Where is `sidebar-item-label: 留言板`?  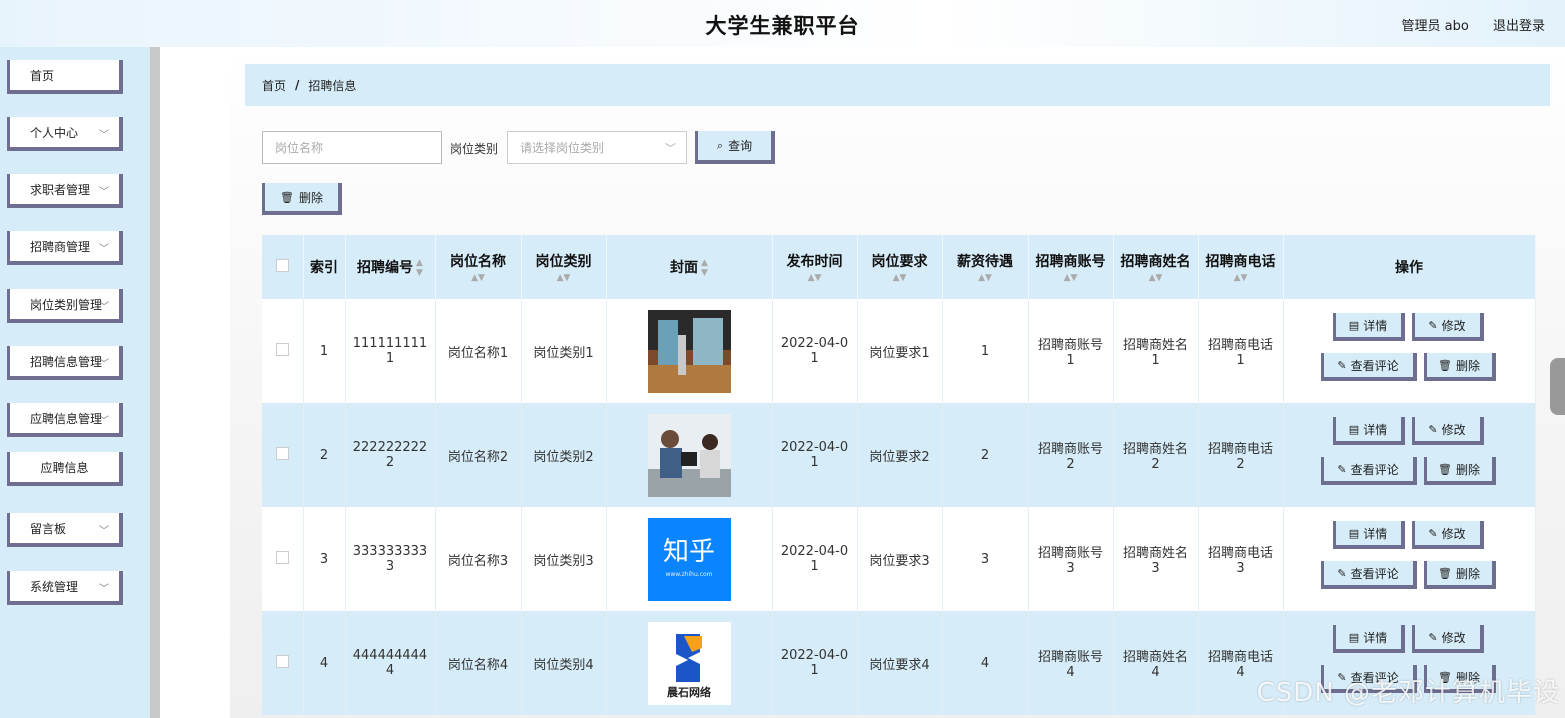
sidebar-item-label: 留言板 is located at coordinates (48, 528).